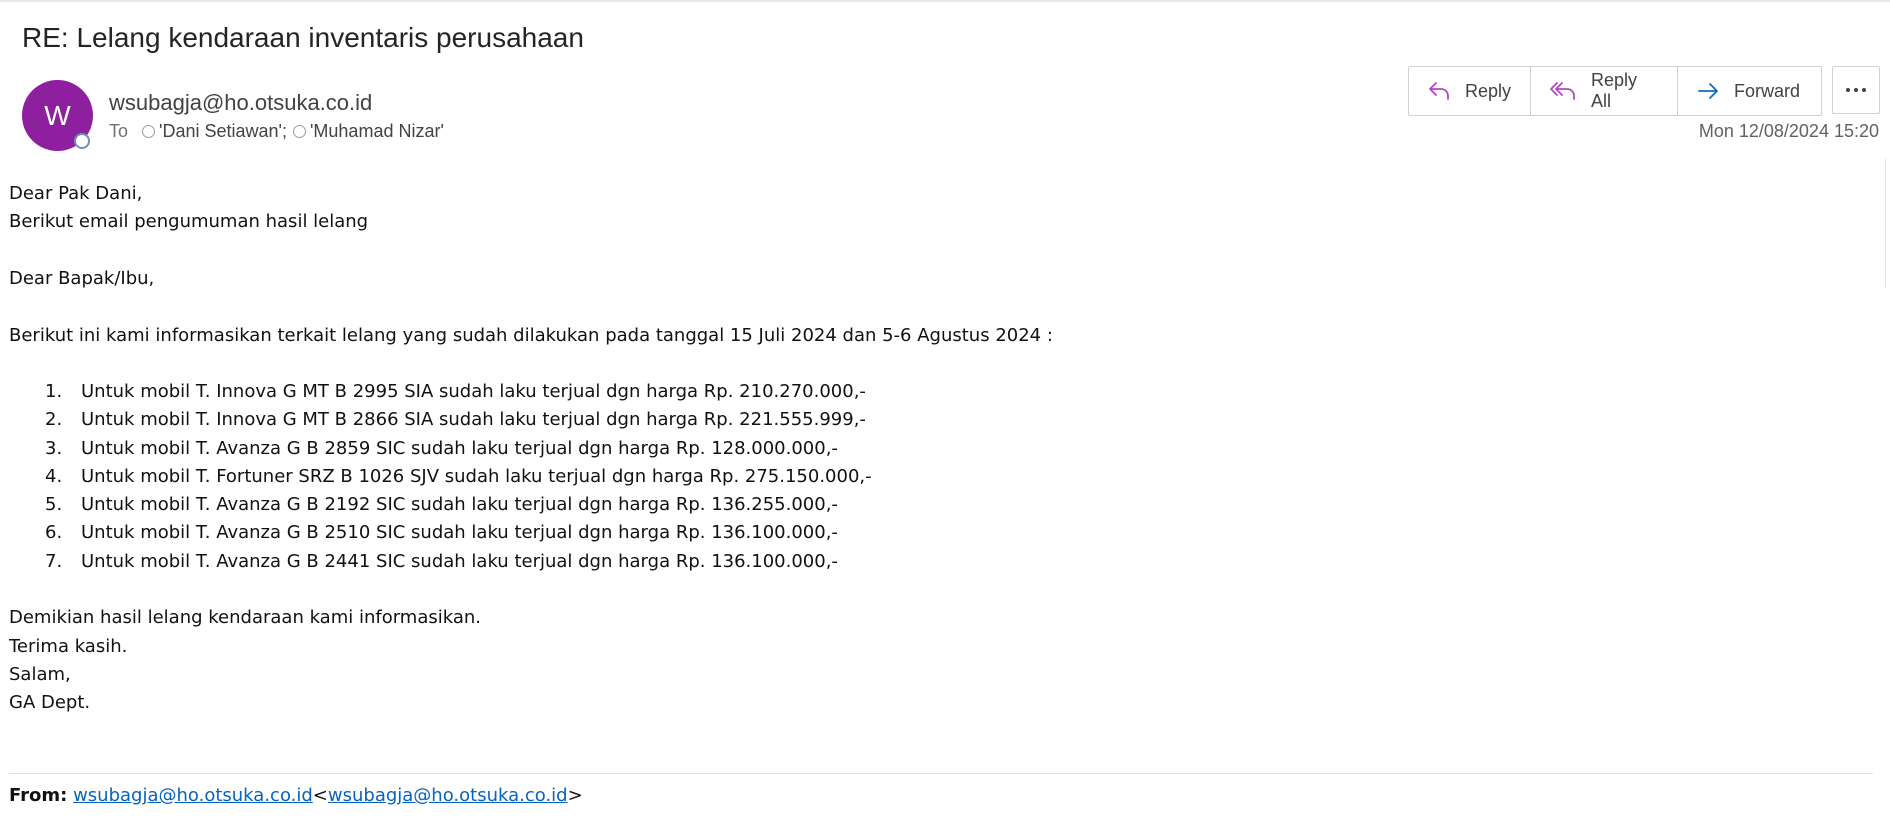  Describe the element at coordinates (119, 131) in the screenshot. I see `to-label: To` at that location.